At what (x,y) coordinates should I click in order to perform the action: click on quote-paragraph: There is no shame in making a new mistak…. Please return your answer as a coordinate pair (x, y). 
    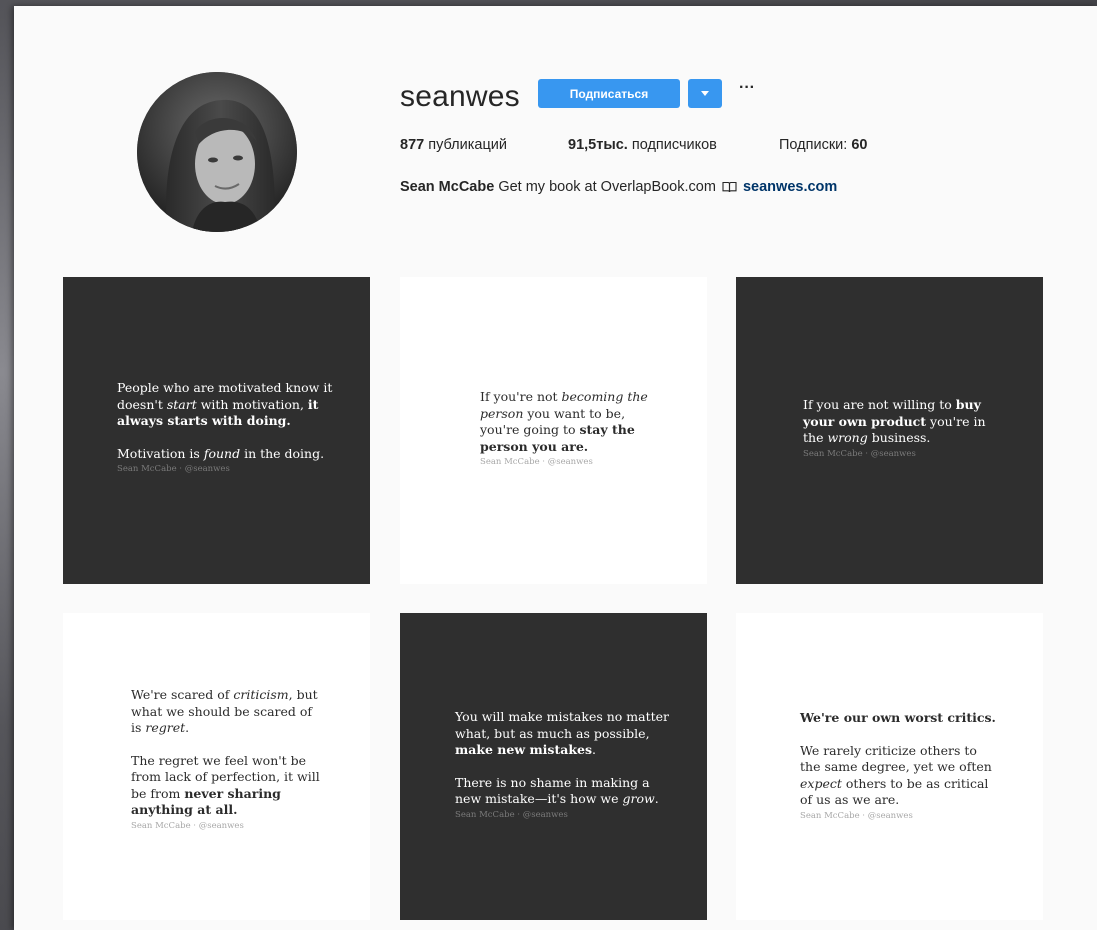
    Looking at the image, I should click on (565, 791).